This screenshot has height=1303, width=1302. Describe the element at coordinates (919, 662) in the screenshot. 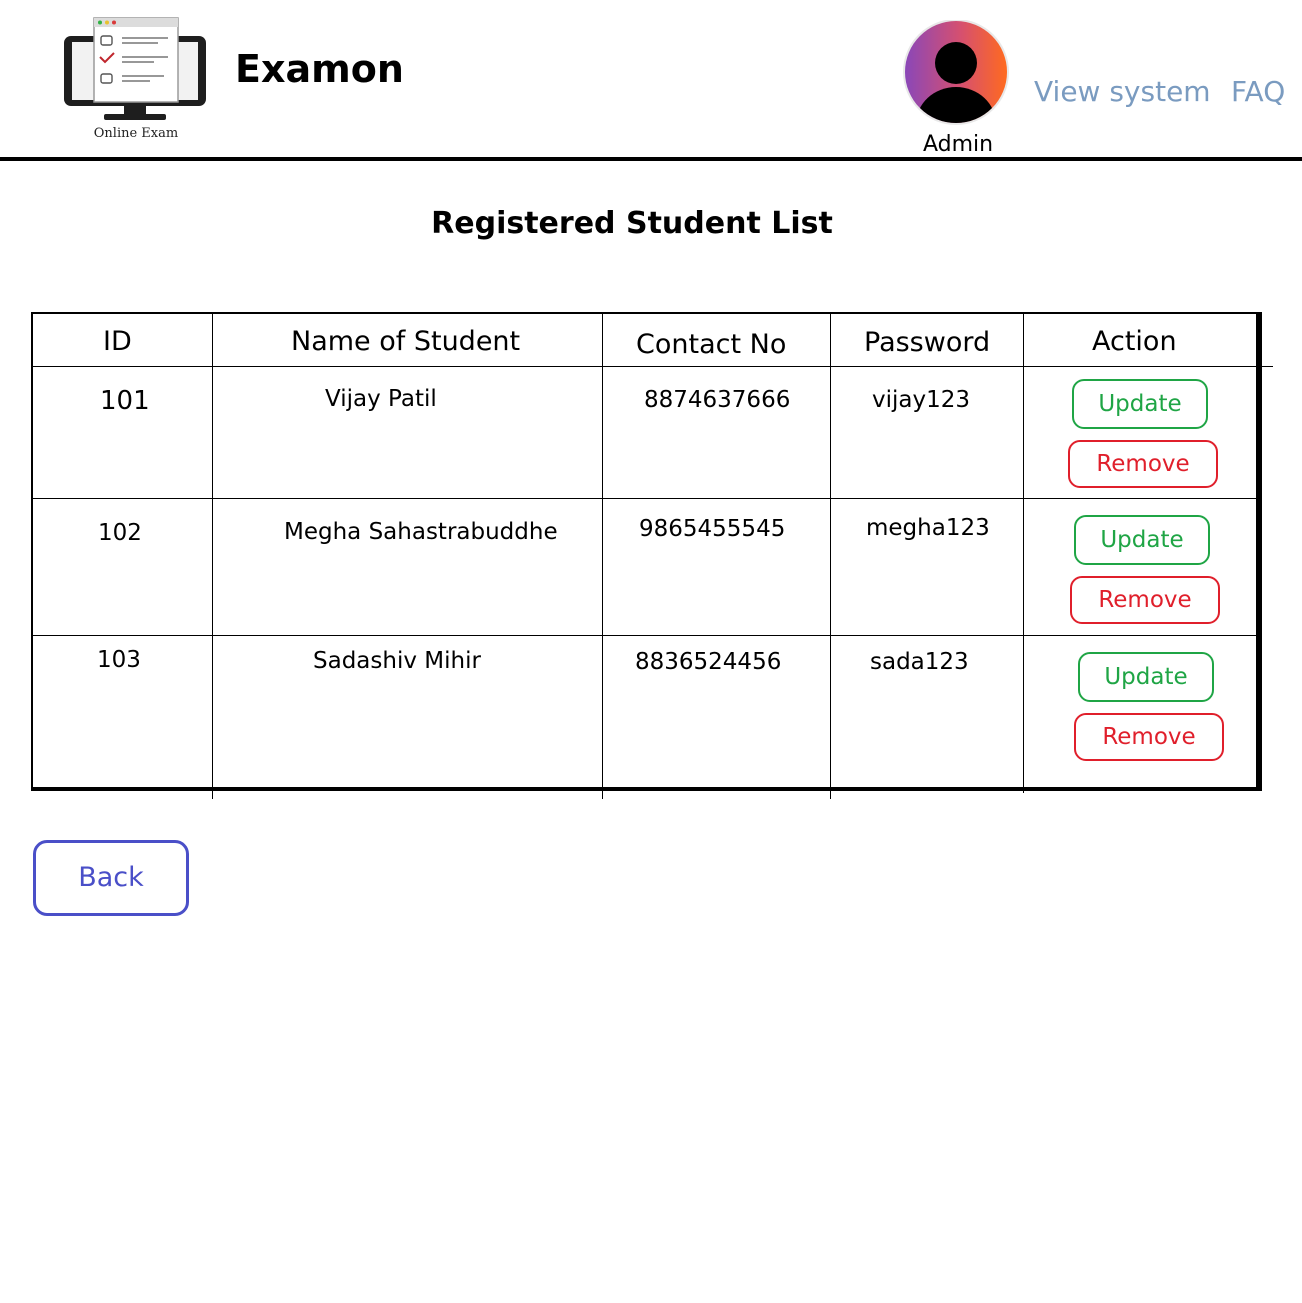

I see `cell-password: sada123` at that location.